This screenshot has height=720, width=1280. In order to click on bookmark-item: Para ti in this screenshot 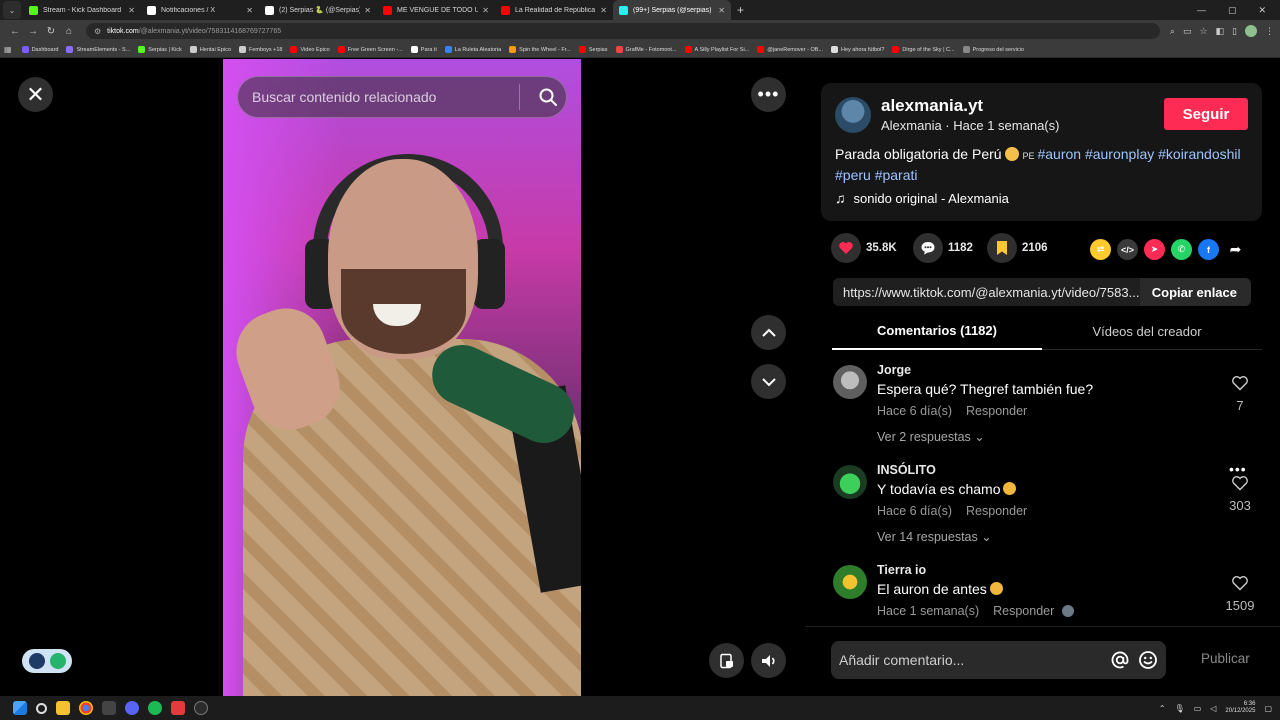, I will do `click(423, 49)`.